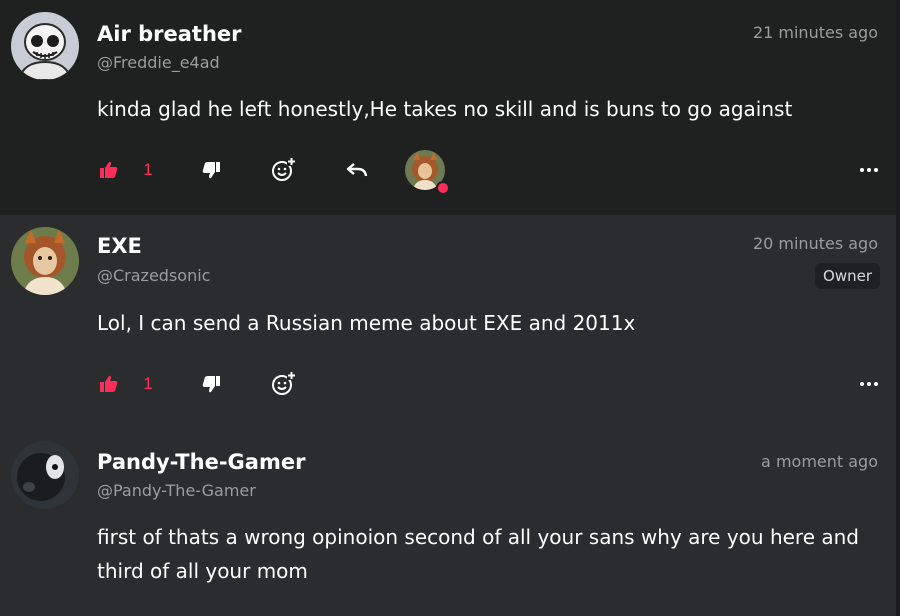 The height and width of the screenshot is (616, 900). I want to click on owner-badge: Owner, so click(847, 276).